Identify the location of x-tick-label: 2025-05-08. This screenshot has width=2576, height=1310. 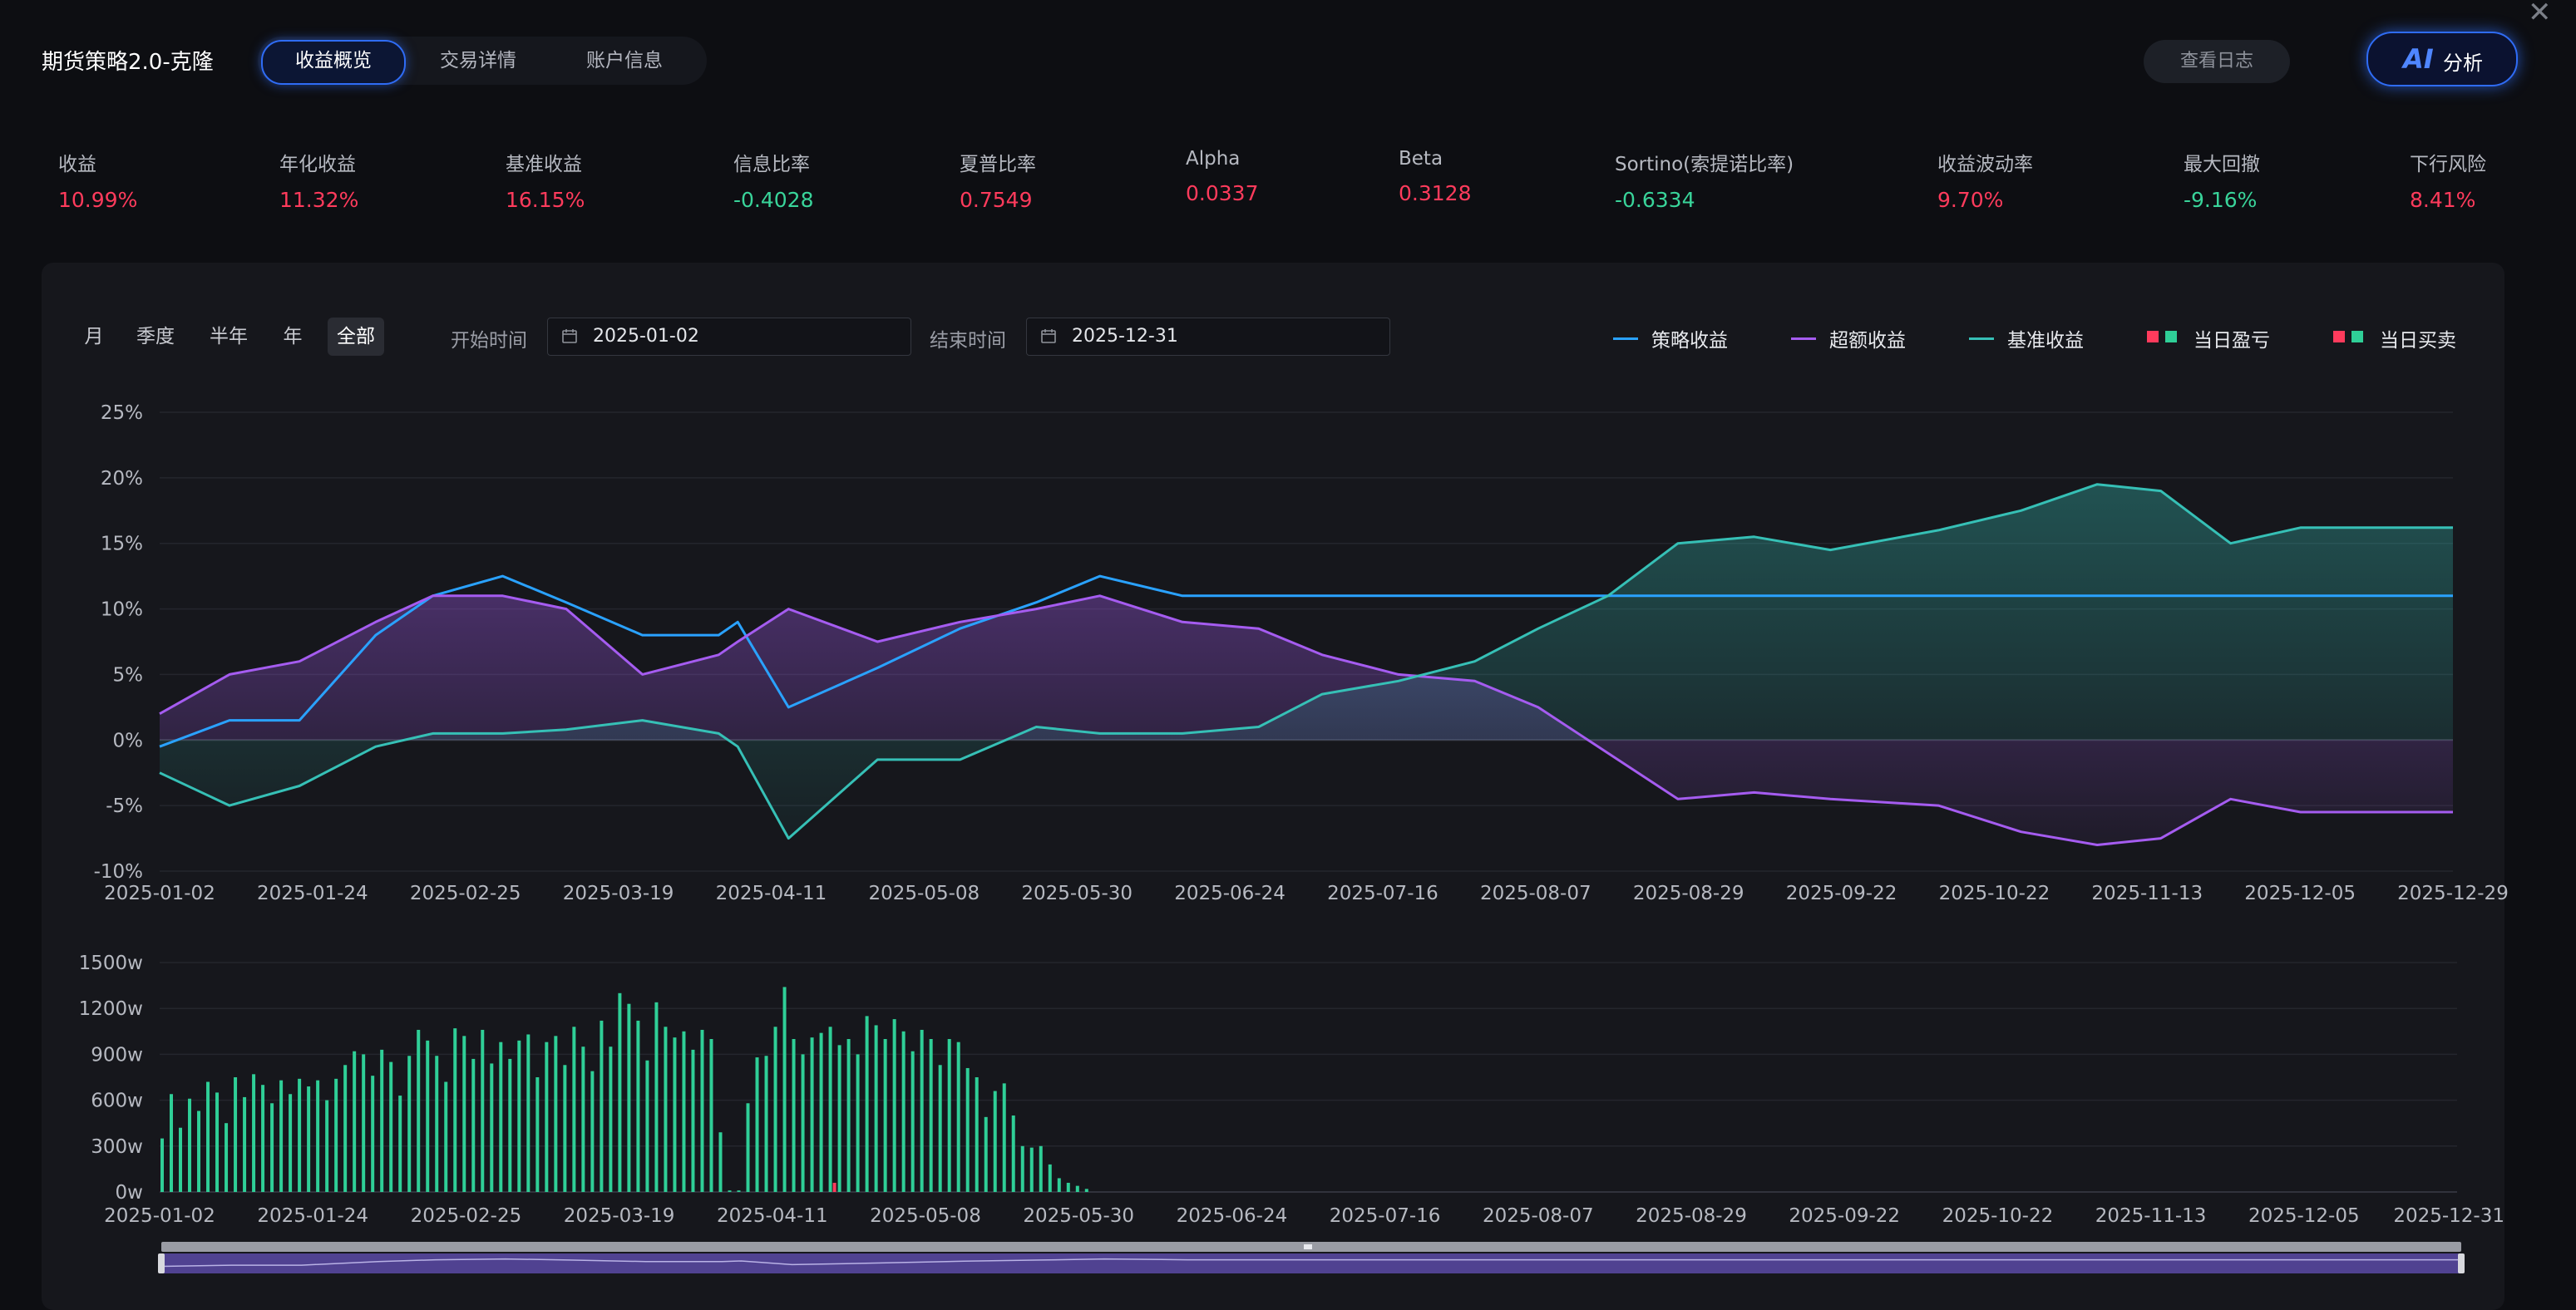
(924, 894).